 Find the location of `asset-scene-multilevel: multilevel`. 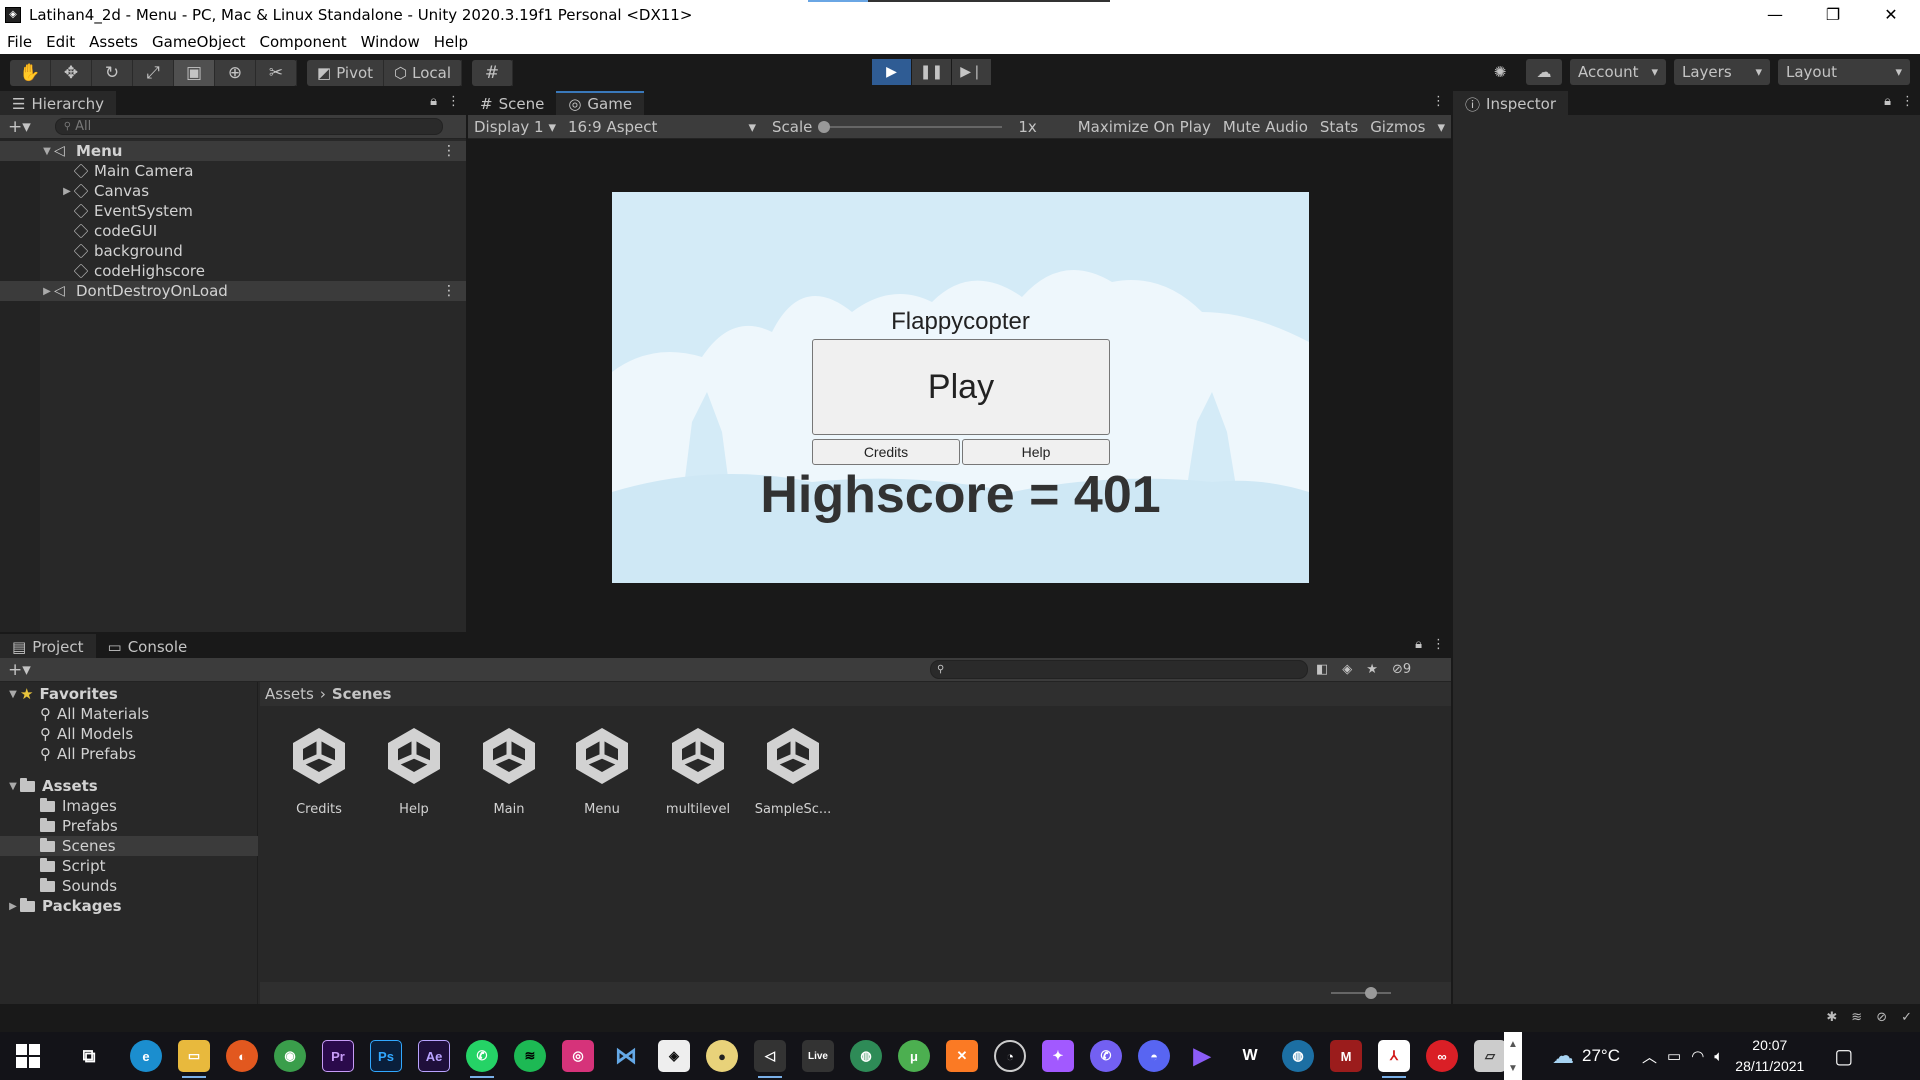

asset-scene-multilevel: multilevel is located at coordinates (698, 770).